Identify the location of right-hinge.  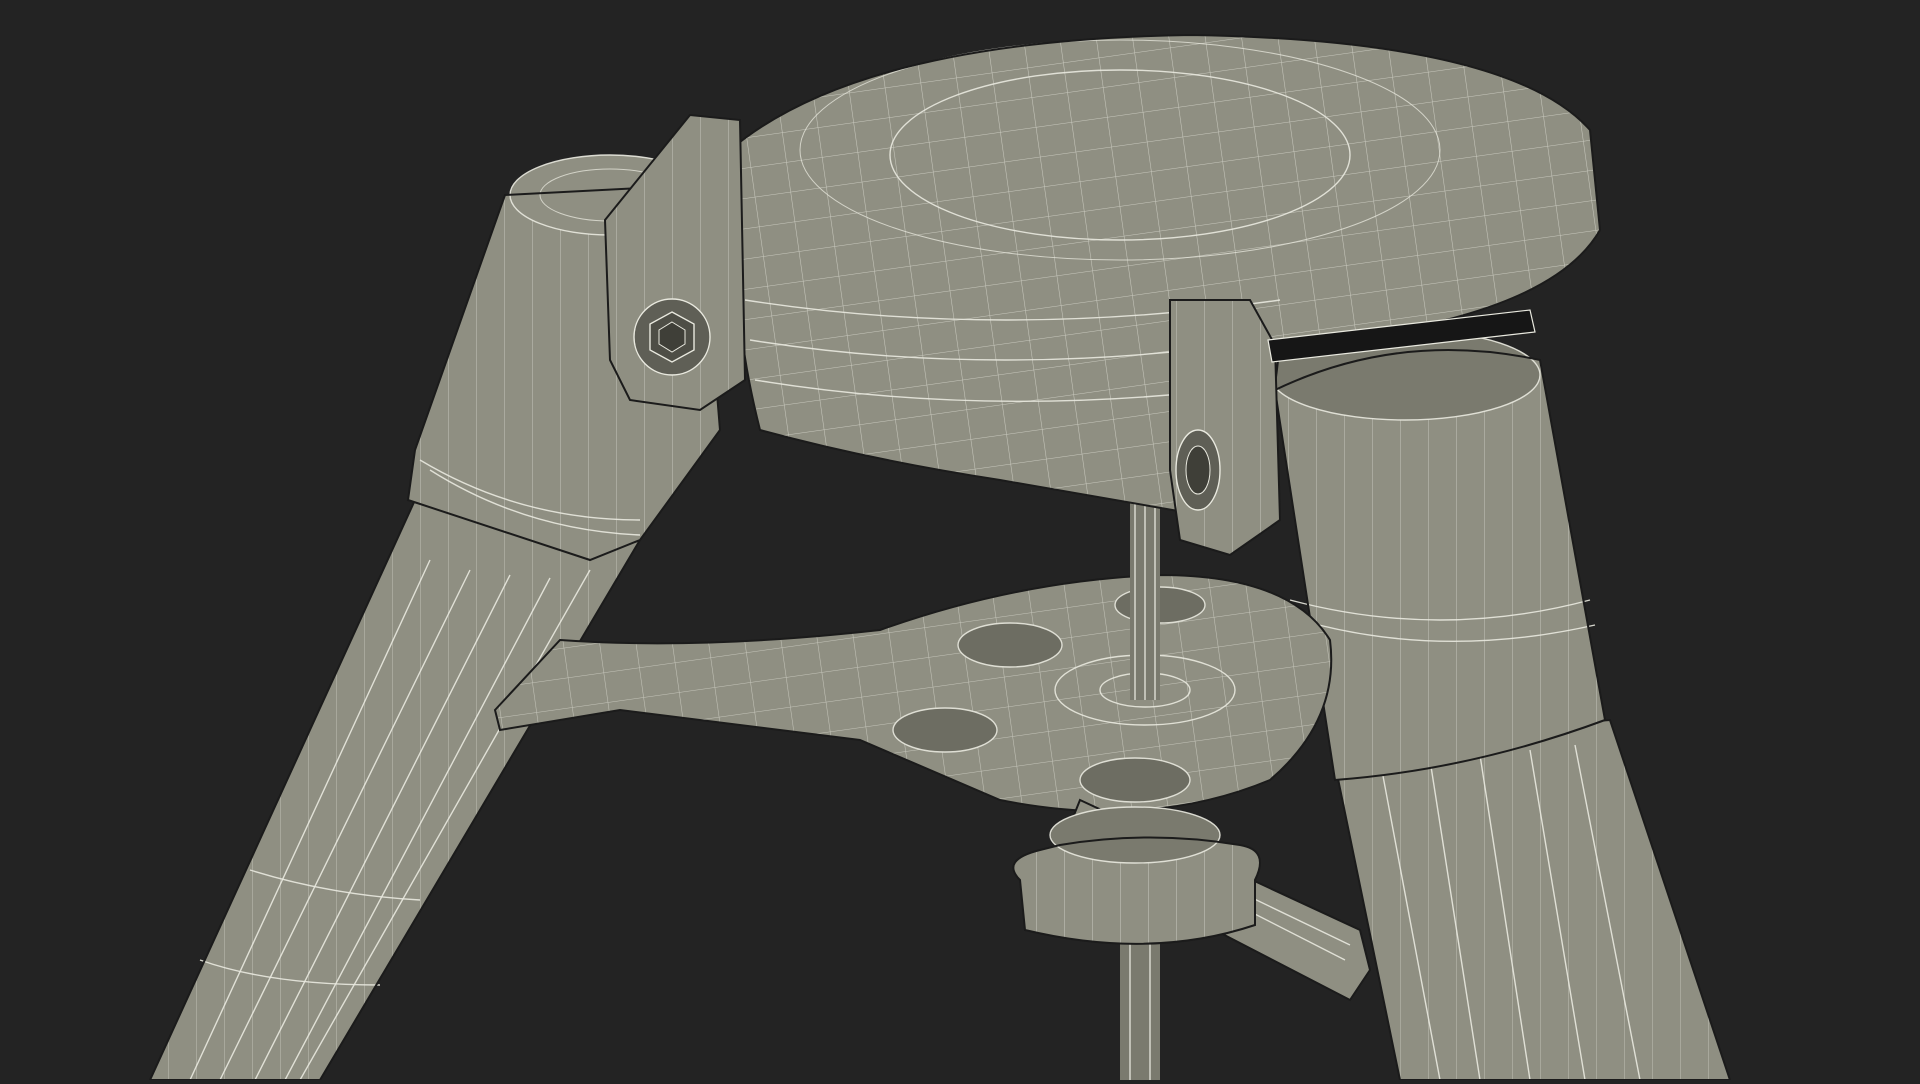
(1225, 428).